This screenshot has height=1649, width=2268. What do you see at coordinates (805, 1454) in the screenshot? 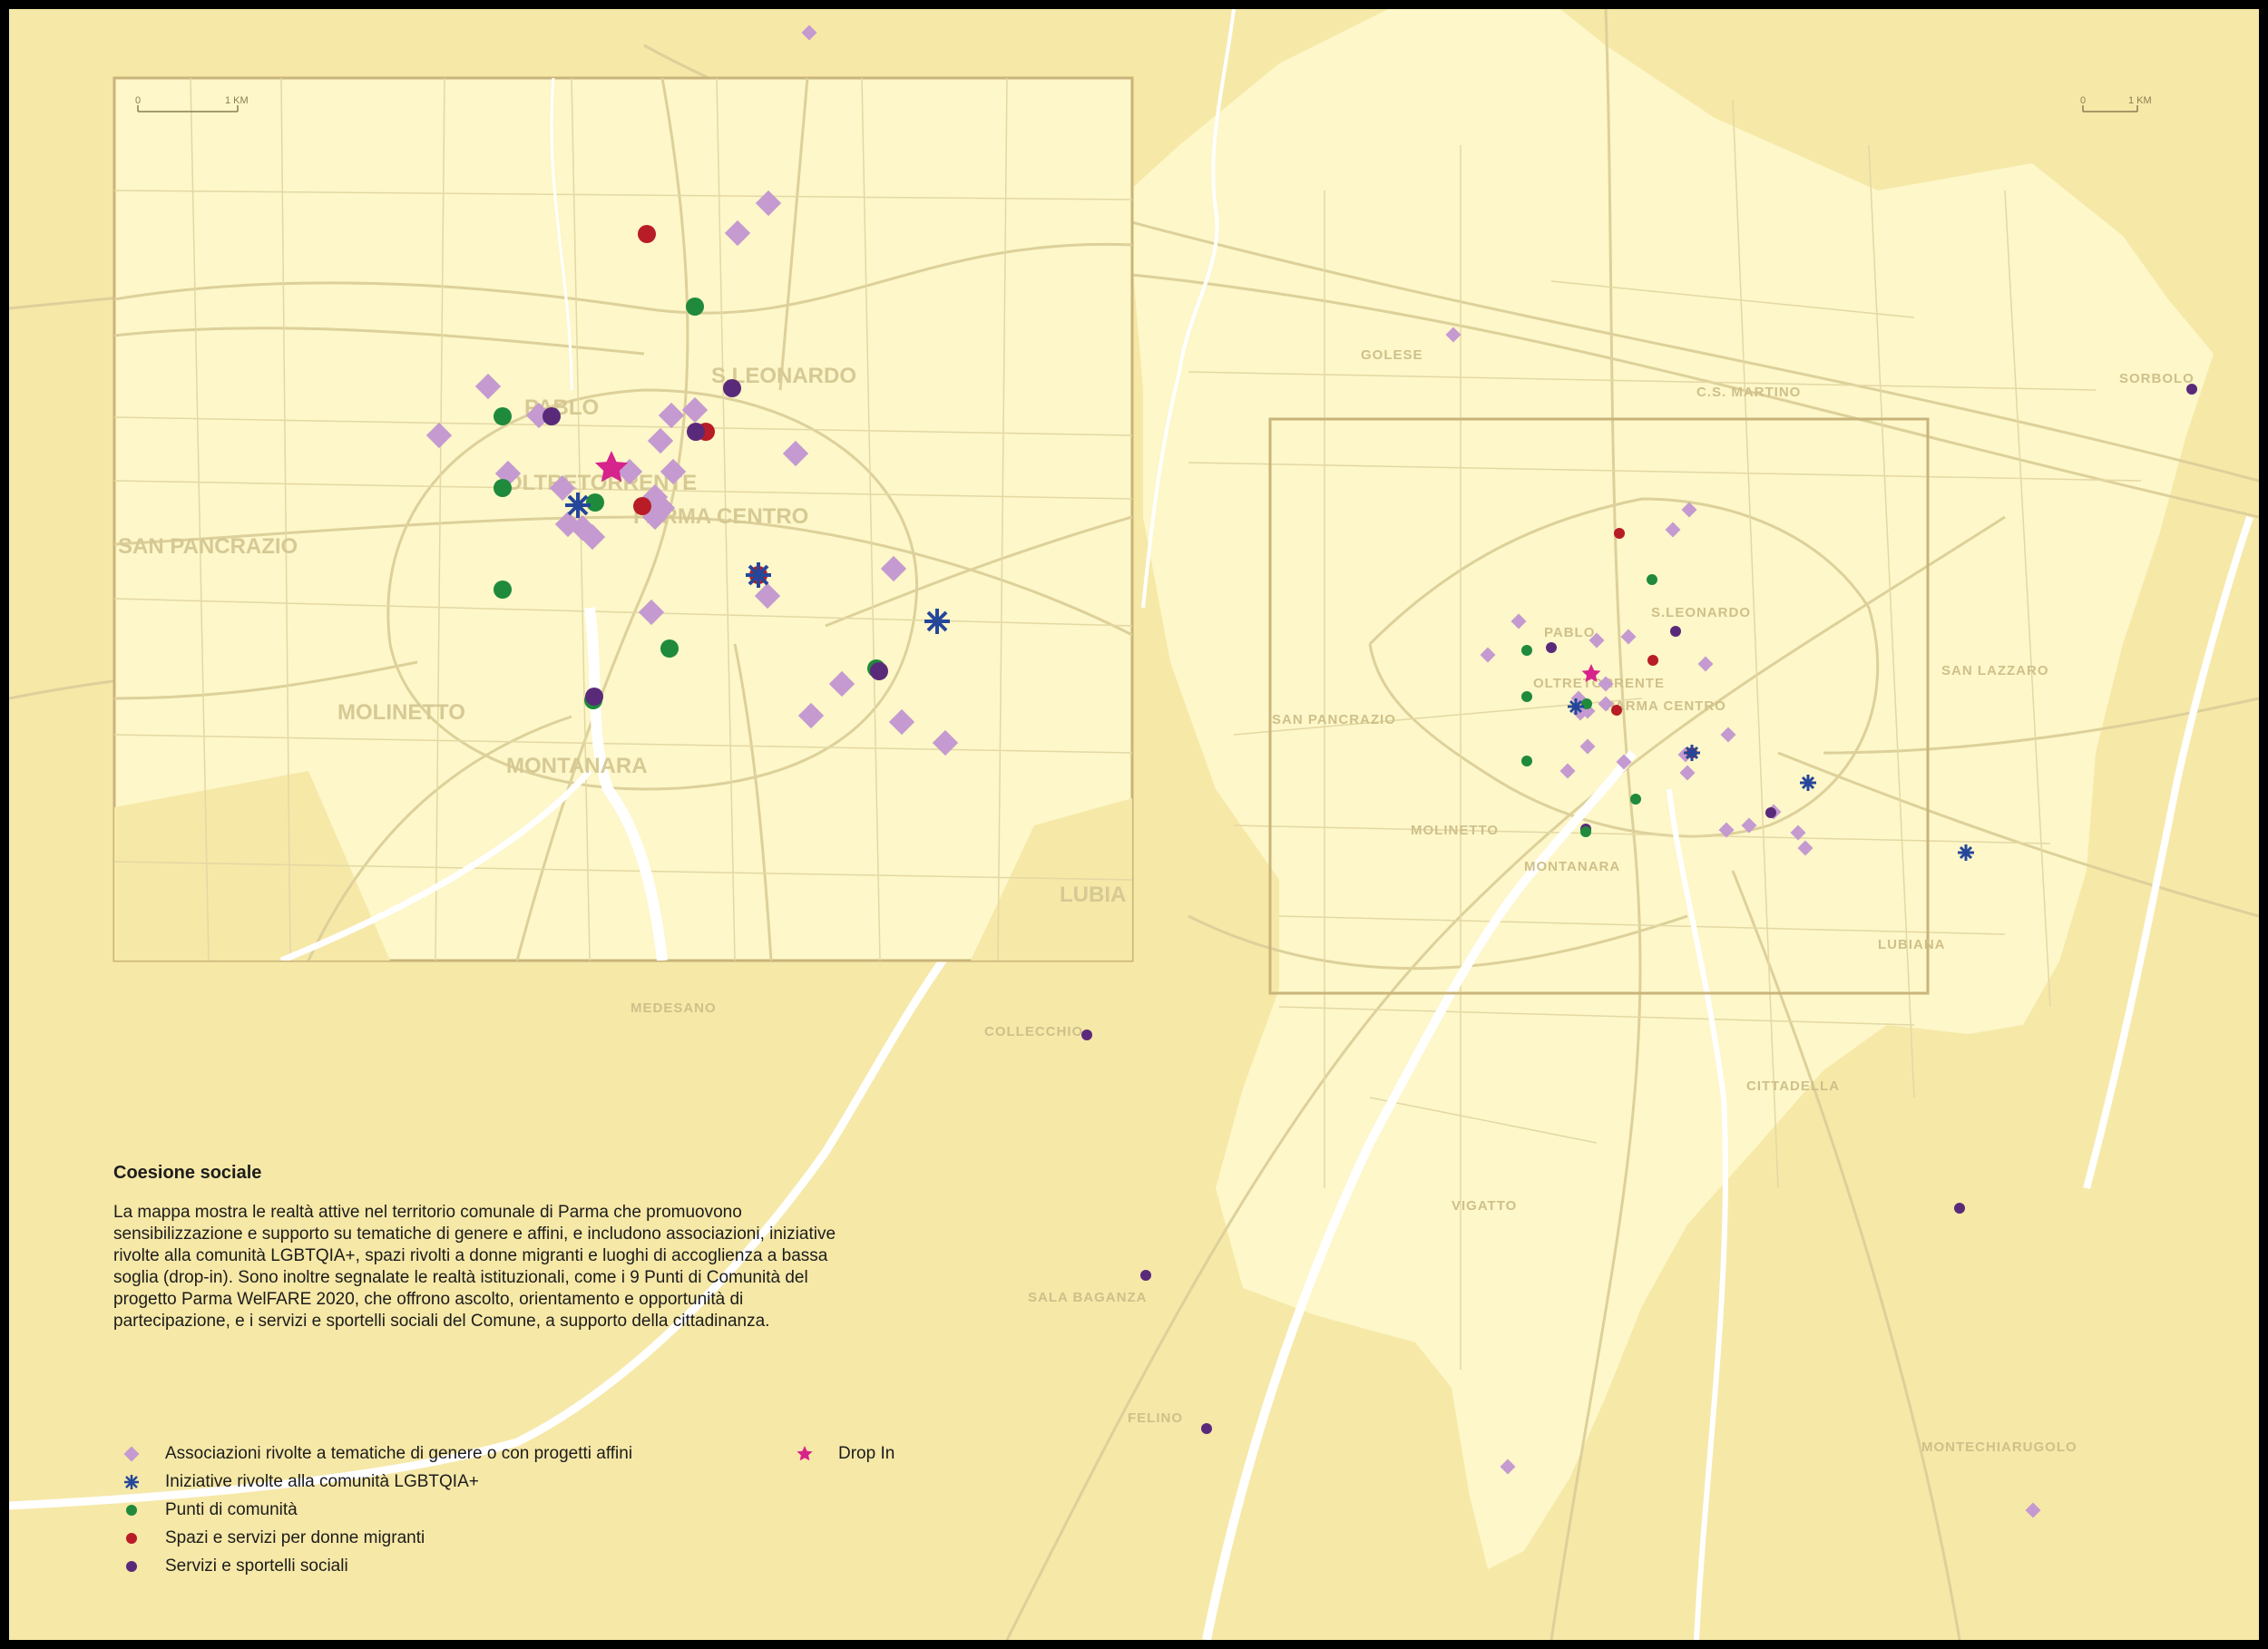
I see `star-icon` at bounding box center [805, 1454].